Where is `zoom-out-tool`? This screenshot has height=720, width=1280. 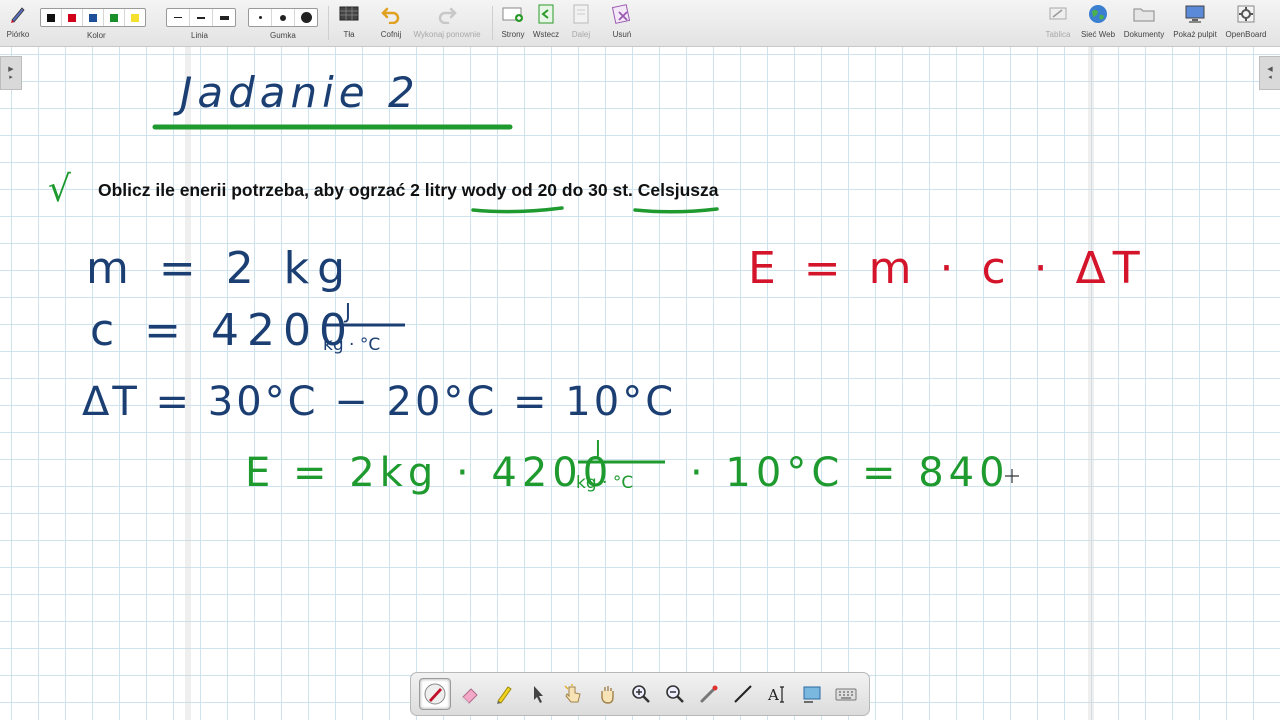 zoom-out-tool is located at coordinates (675, 694).